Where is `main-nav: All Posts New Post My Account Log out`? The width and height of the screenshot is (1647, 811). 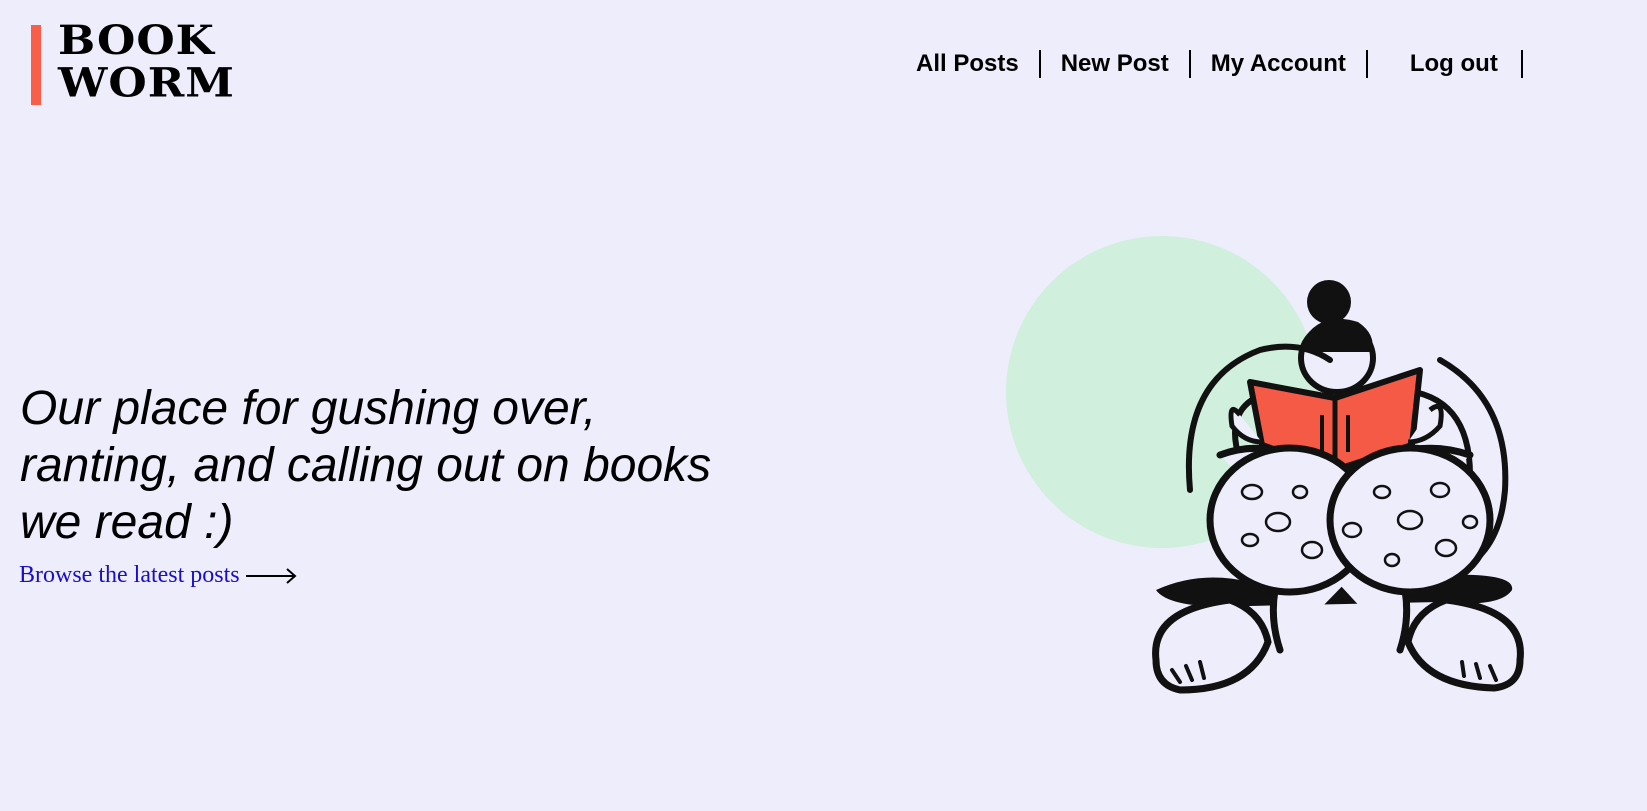
main-nav: All Posts New Post My Account Log out is located at coordinates (1207, 64).